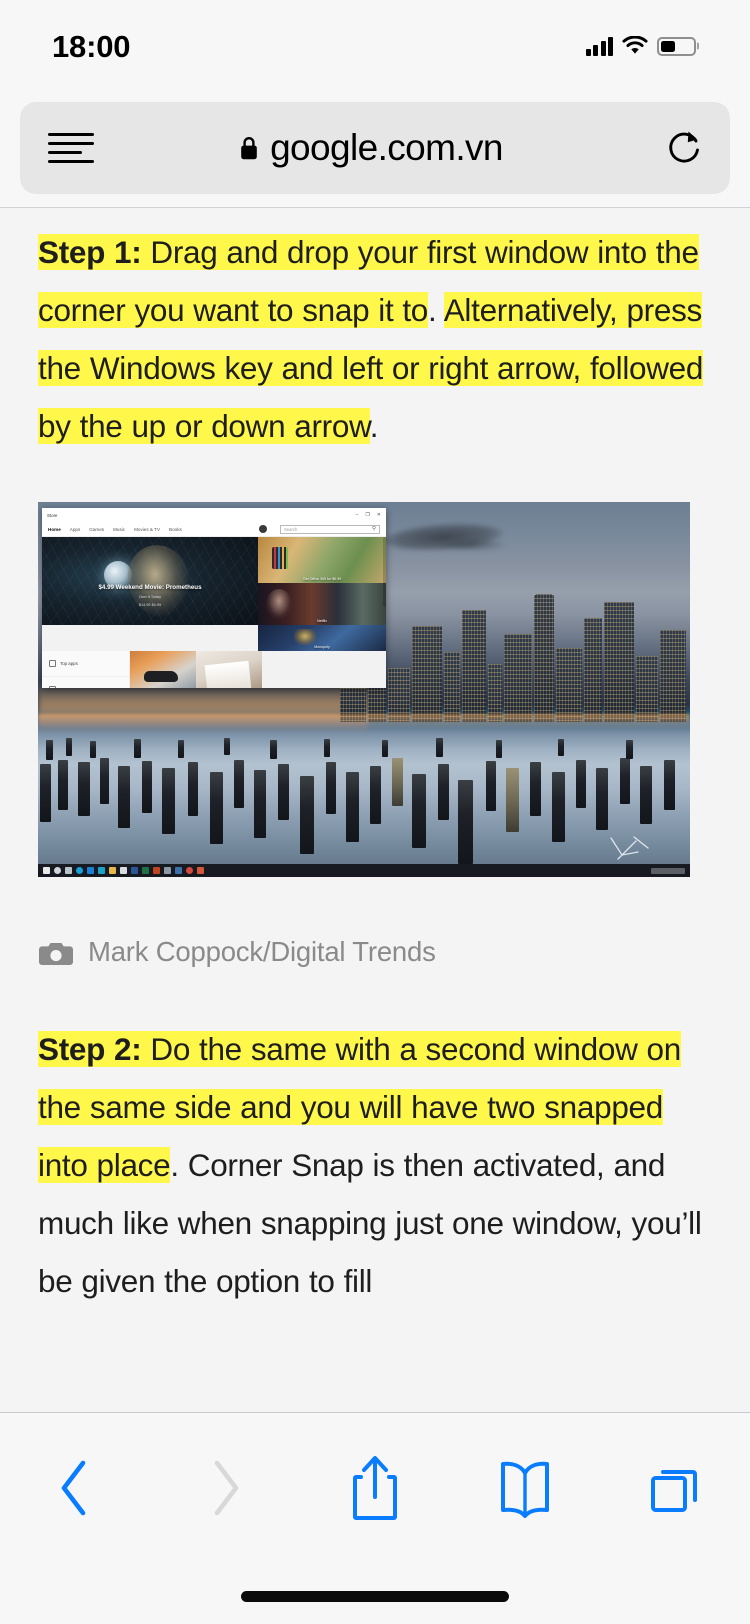 The height and width of the screenshot is (1624, 750). I want to click on browser-top-toolbar: google.com.vn, so click(375, 148).